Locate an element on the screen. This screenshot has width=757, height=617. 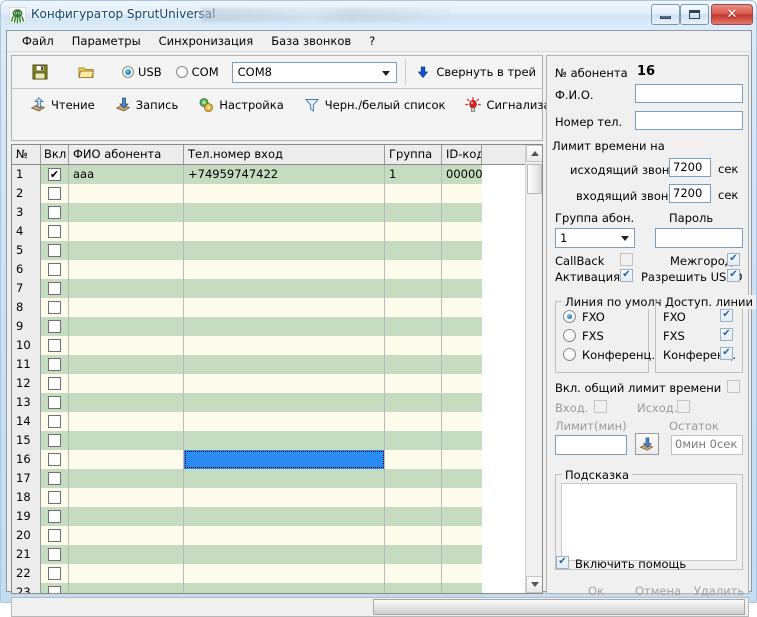
port-select: COM8 is located at coordinates (314, 72).